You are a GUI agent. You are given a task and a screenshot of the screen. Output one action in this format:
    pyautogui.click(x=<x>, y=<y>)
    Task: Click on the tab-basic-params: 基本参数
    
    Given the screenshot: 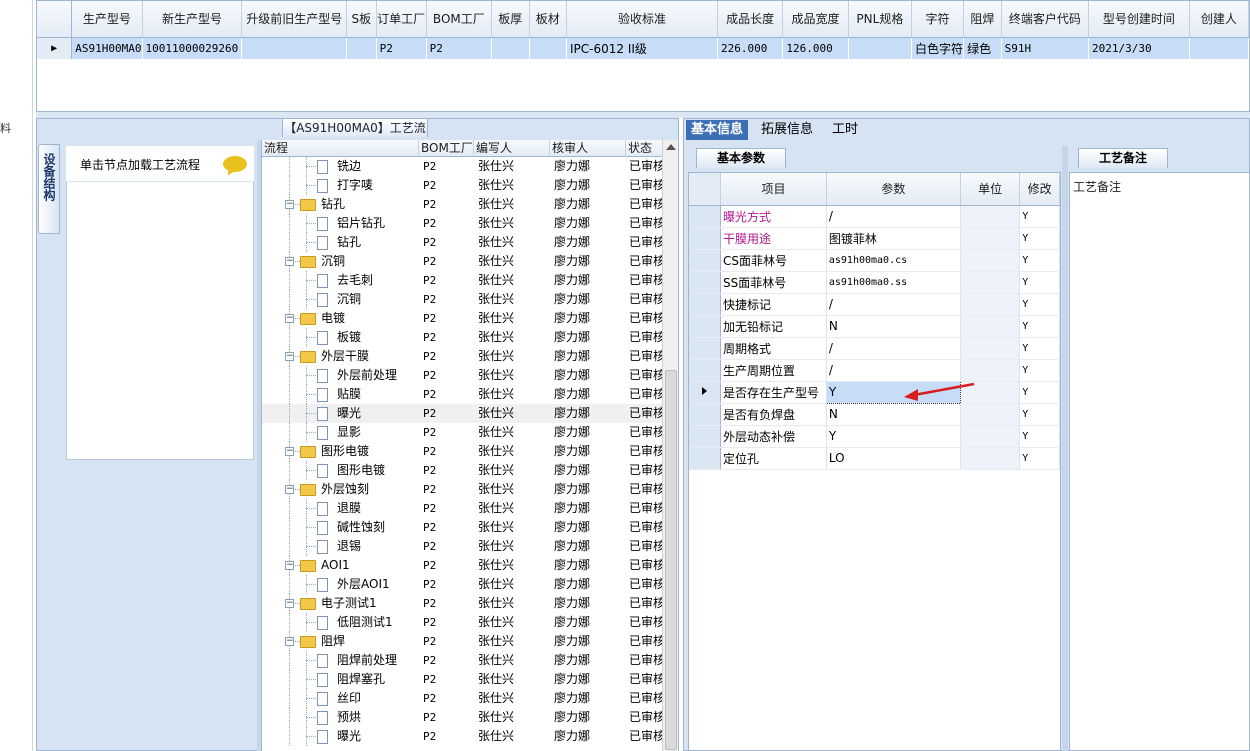 What is the action you would take?
    pyautogui.click(x=741, y=158)
    